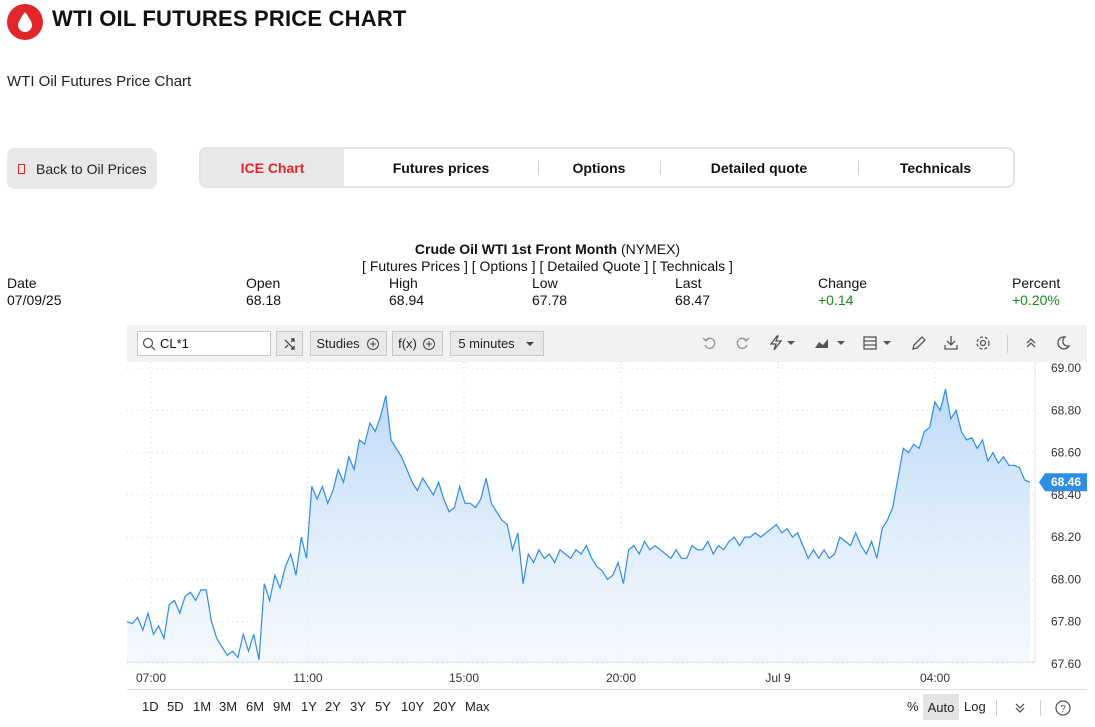 The width and height of the screenshot is (1095, 727). I want to click on y-tick-label: 68.80, so click(1066, 410).